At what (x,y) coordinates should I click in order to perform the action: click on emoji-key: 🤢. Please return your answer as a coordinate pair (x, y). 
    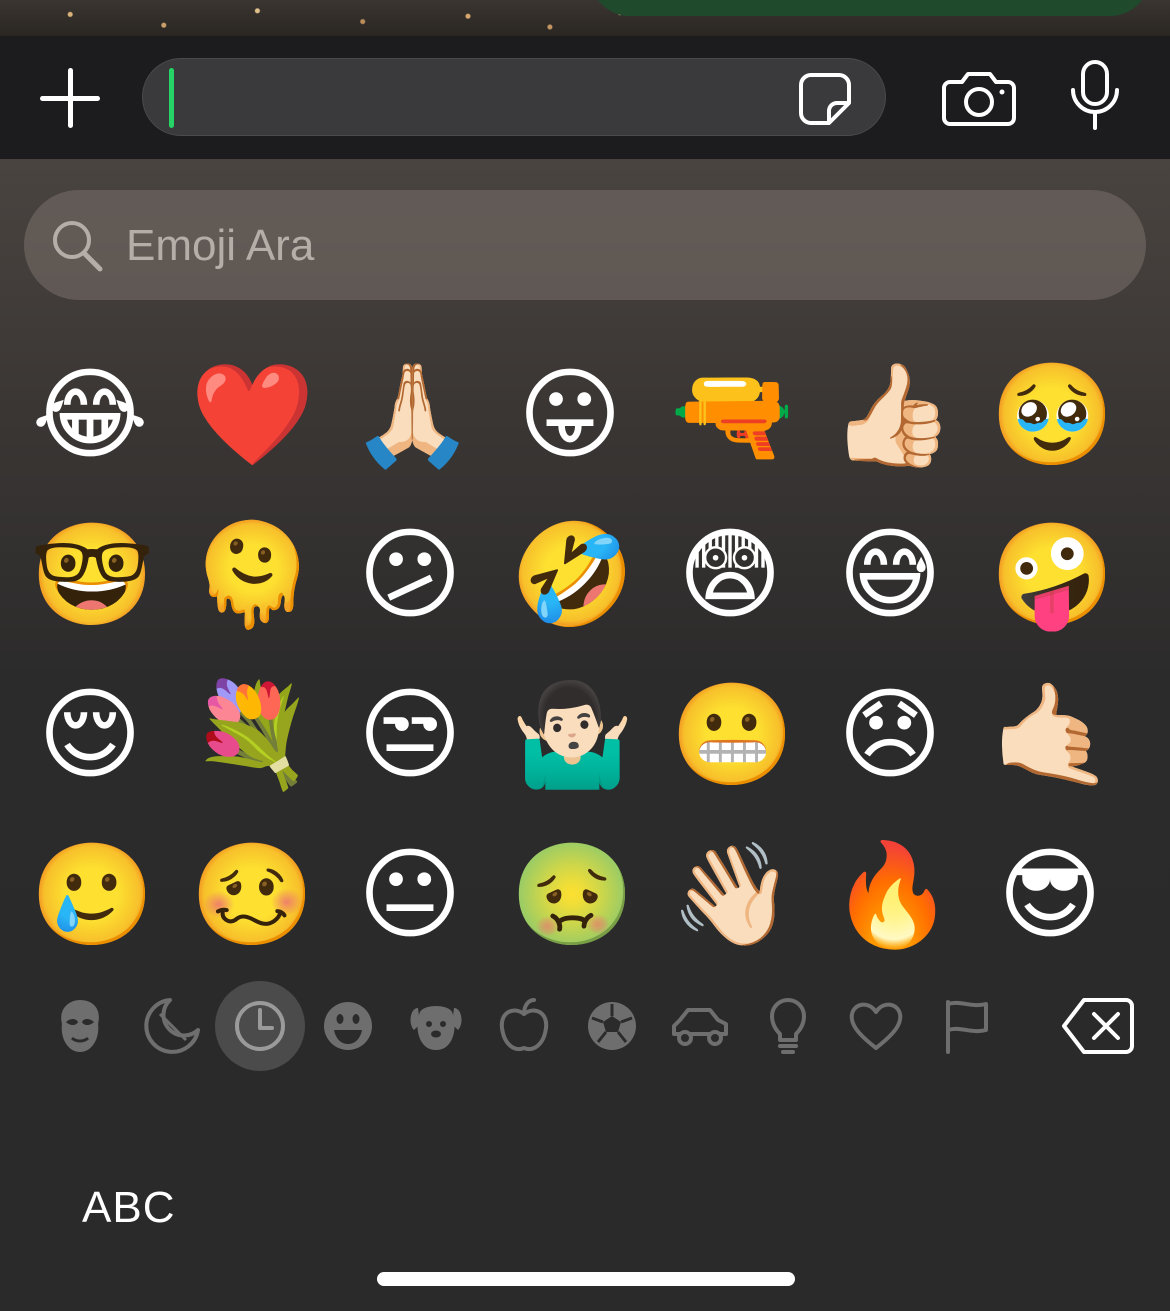
    Looking at the image, I should click on (572, 895).